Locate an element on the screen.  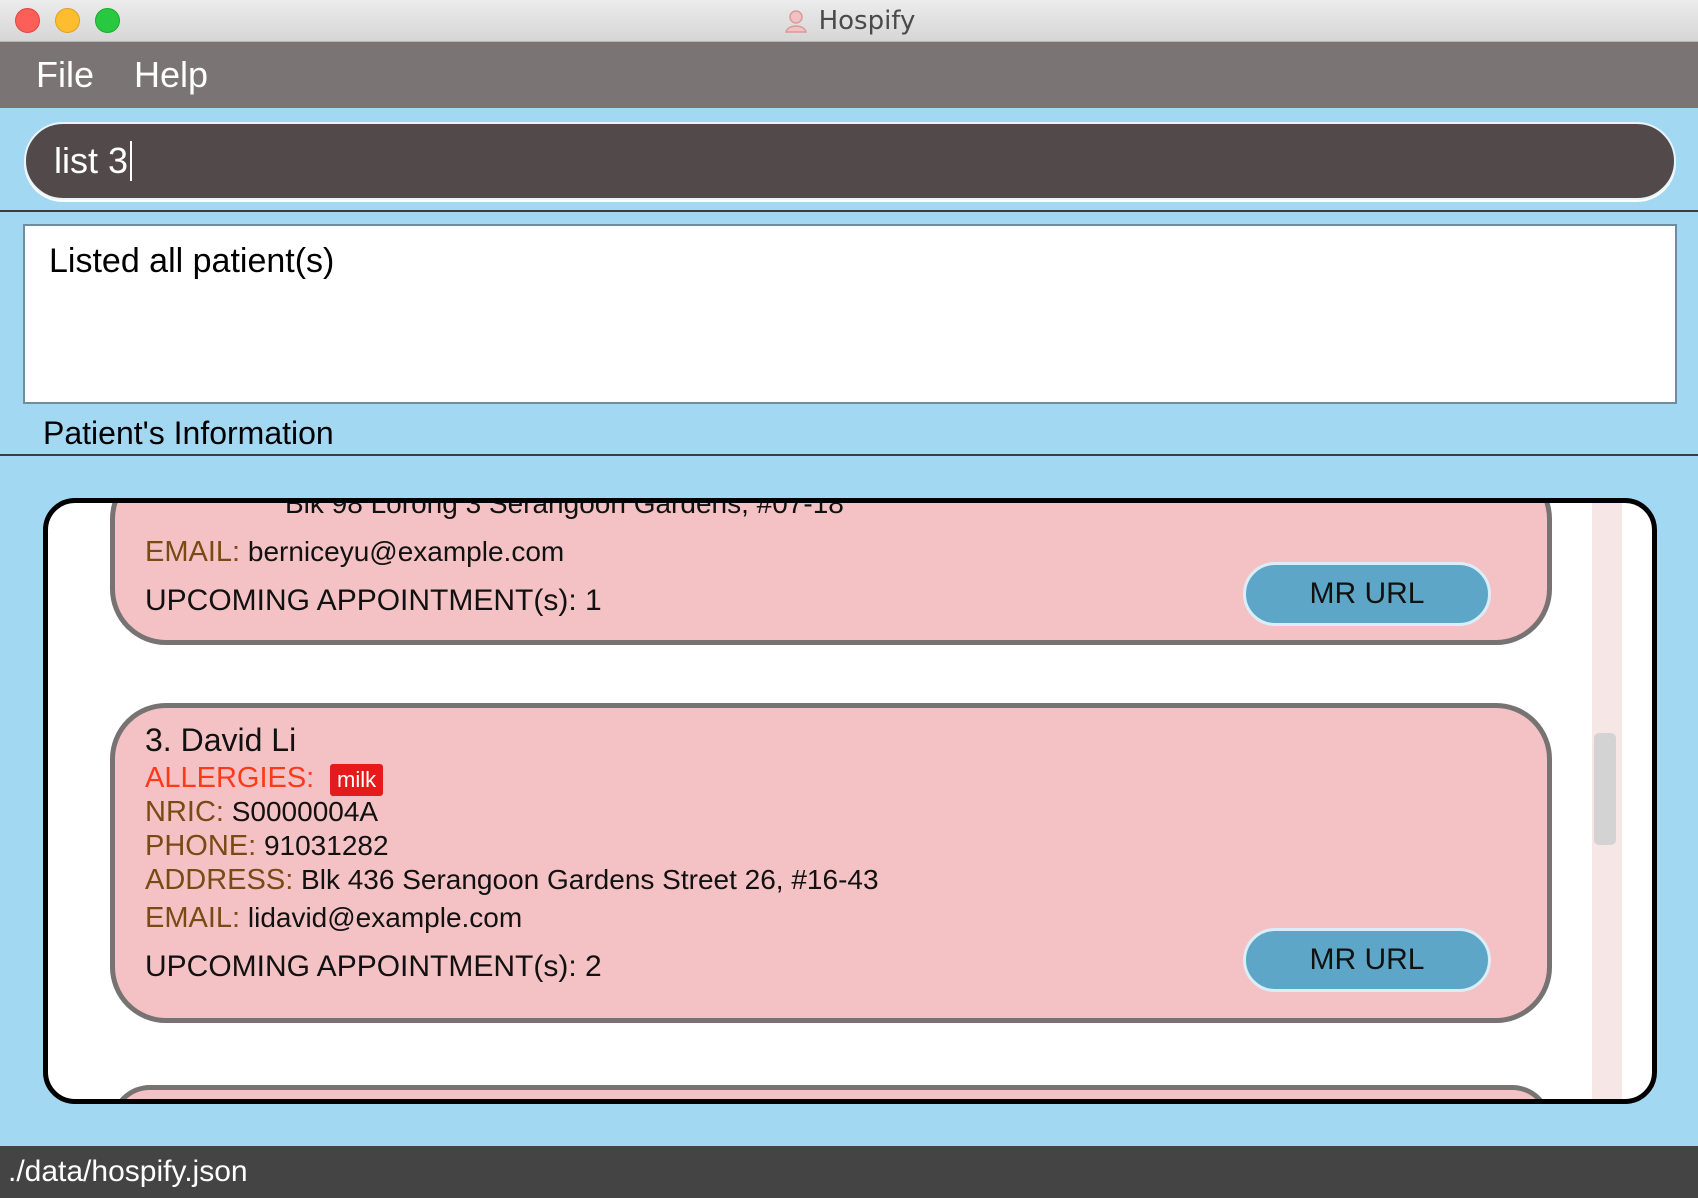
patient-nric-row: NRIC: S0000004A is located at coordinates (261, 812).